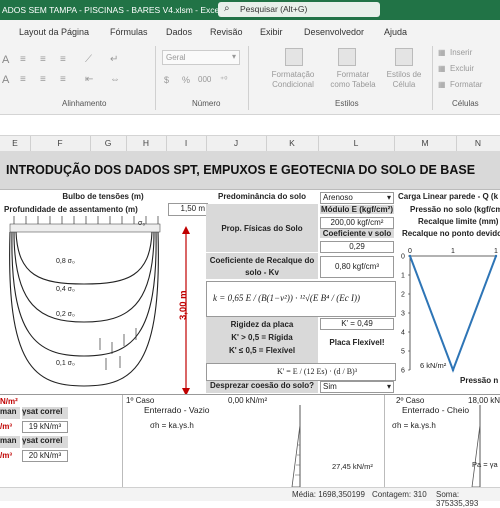 This screenshot has height=508, width=500. Describe the element at coordinates (453, 314) in the screenshot. I see `chart-series-line` at that location.